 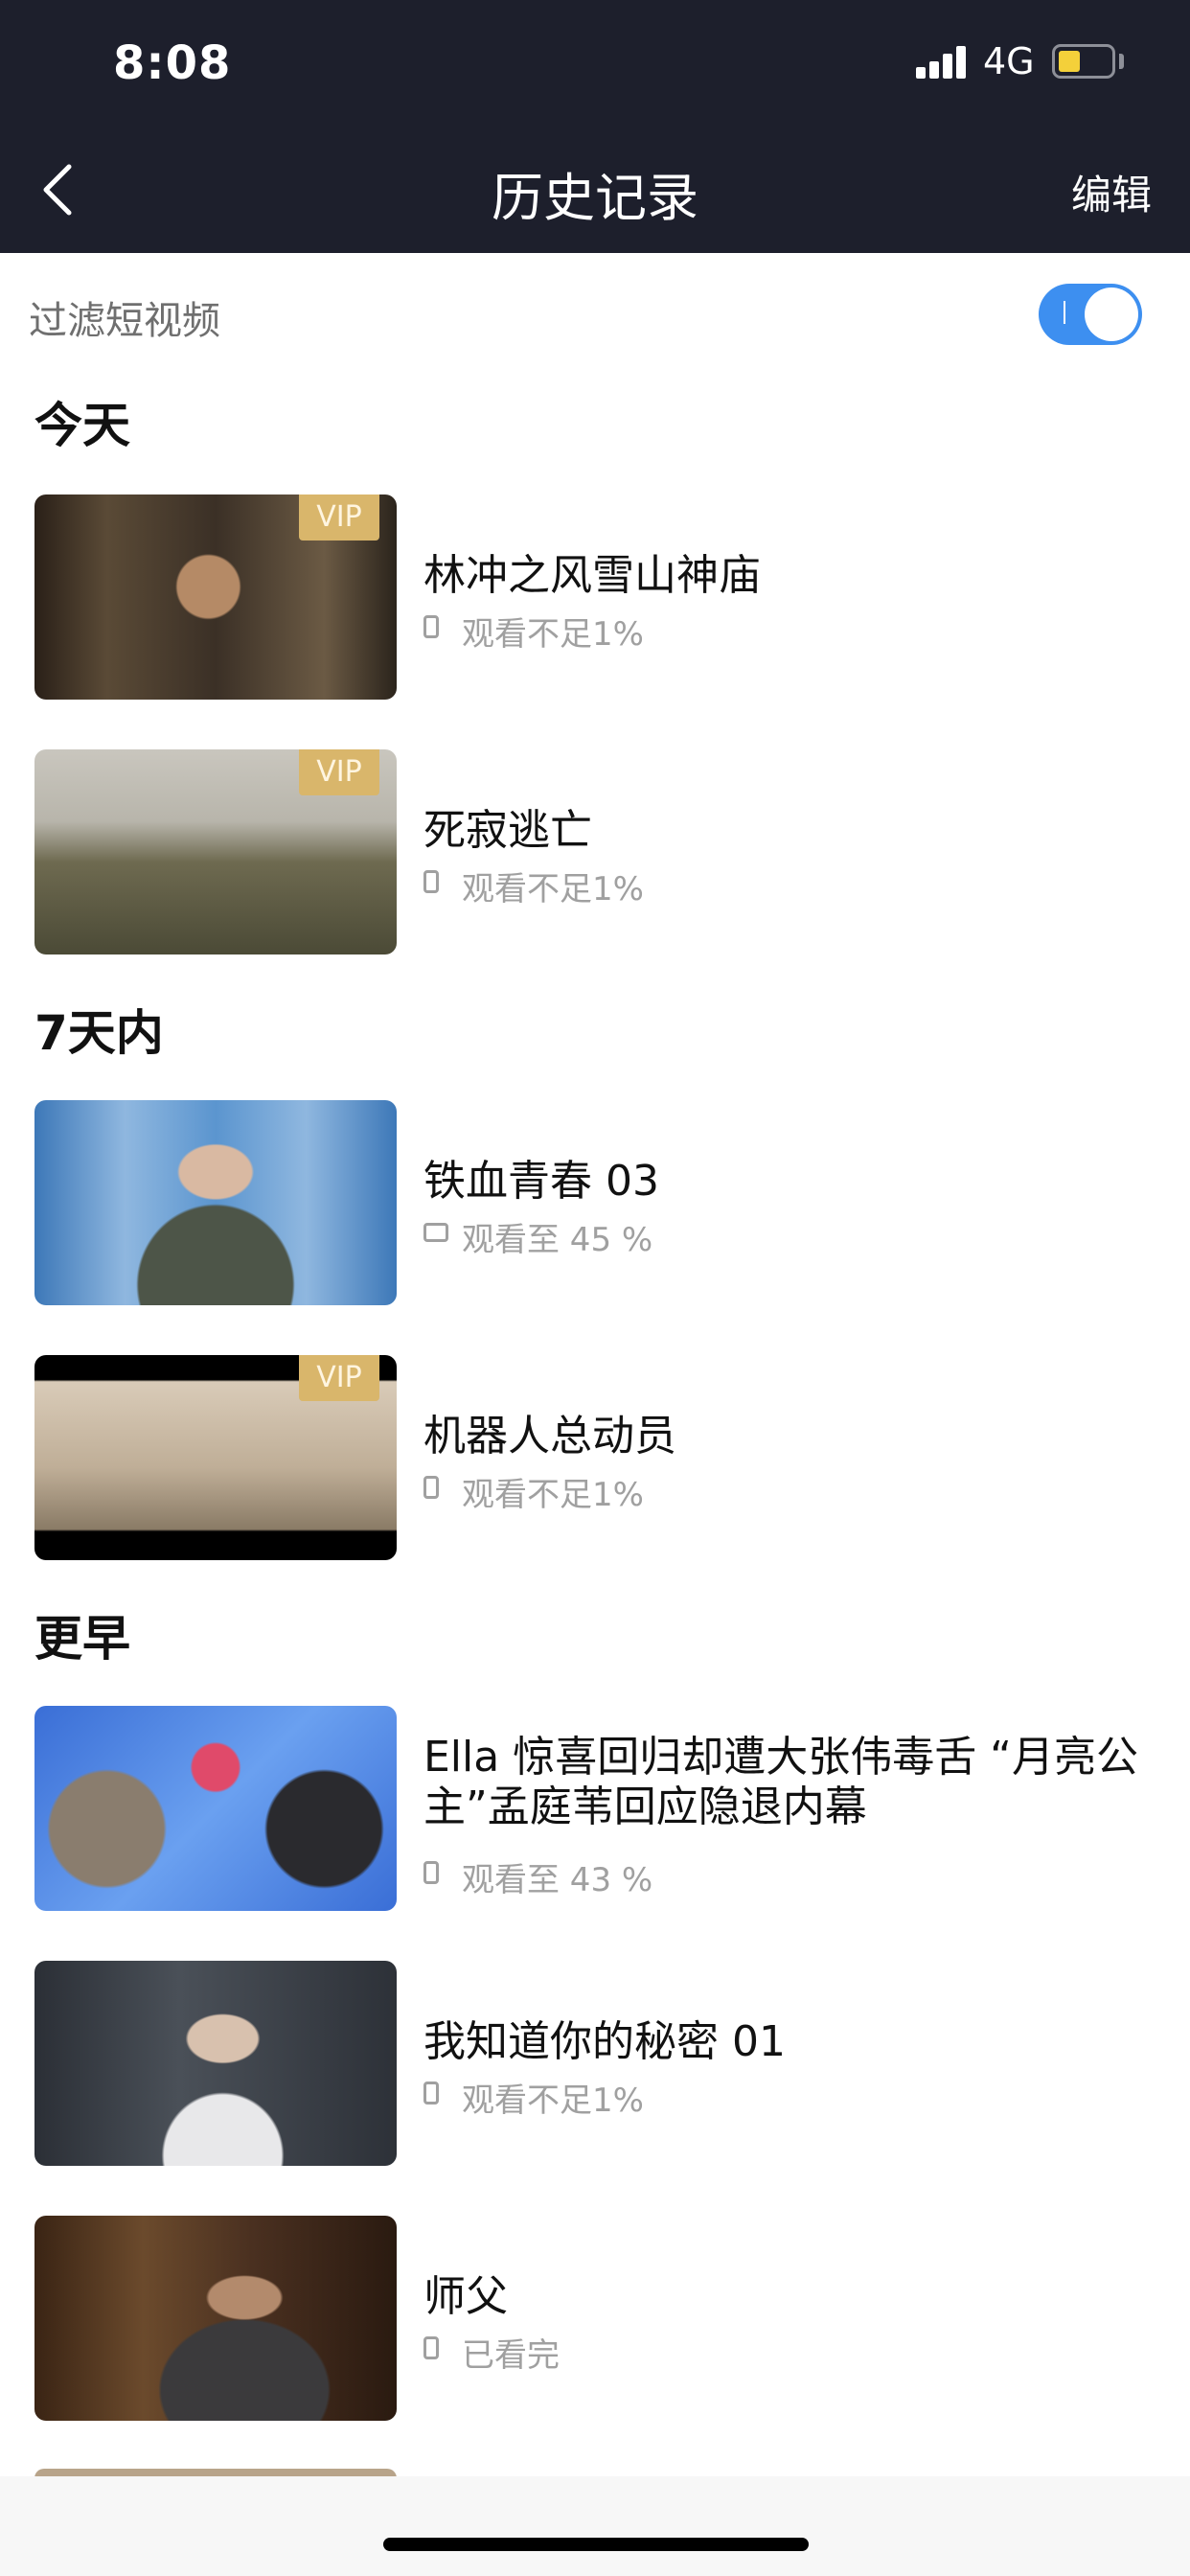 I want to click on battery-cap, so click(x=1122, y=62).